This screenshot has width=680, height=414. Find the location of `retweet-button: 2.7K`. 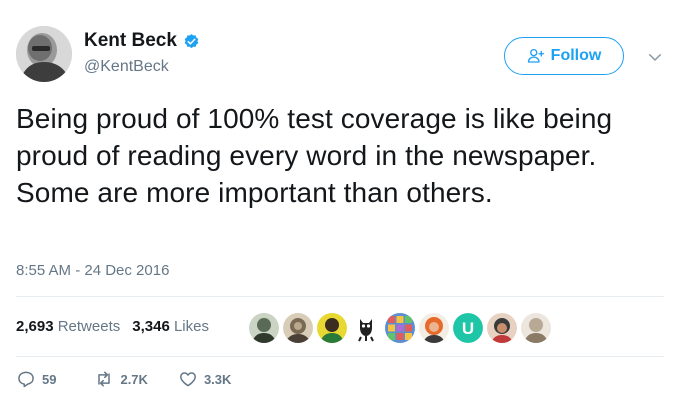

retweet-button: 2.7K is located at coordinates (121, 379).